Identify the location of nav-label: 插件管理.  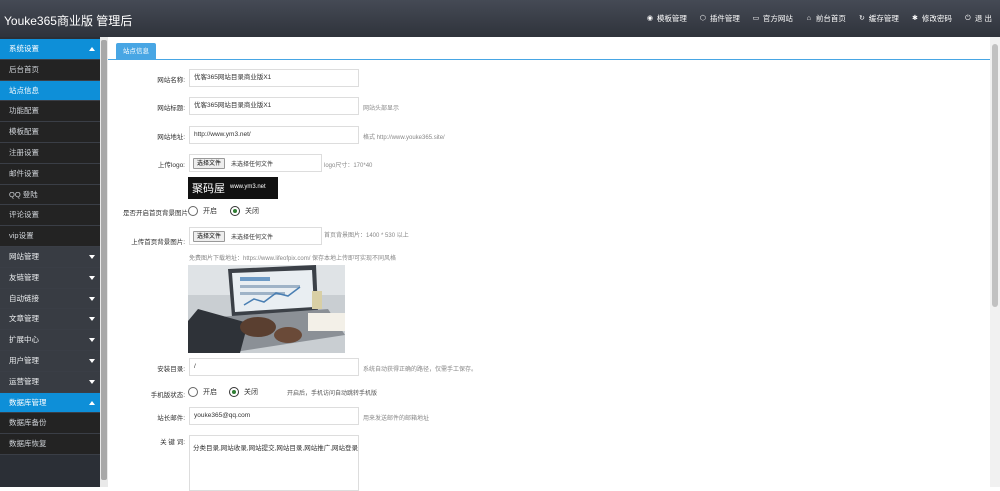
(724, 18).